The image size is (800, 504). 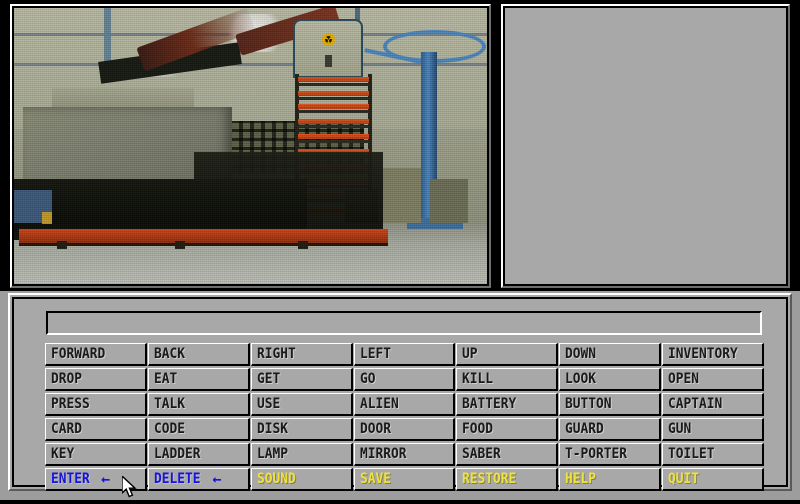 What do you see at coordinates (198, 454) in the screenshot?
I see `verb-button-ladder: LADDER` at bounding box center [198, 454].